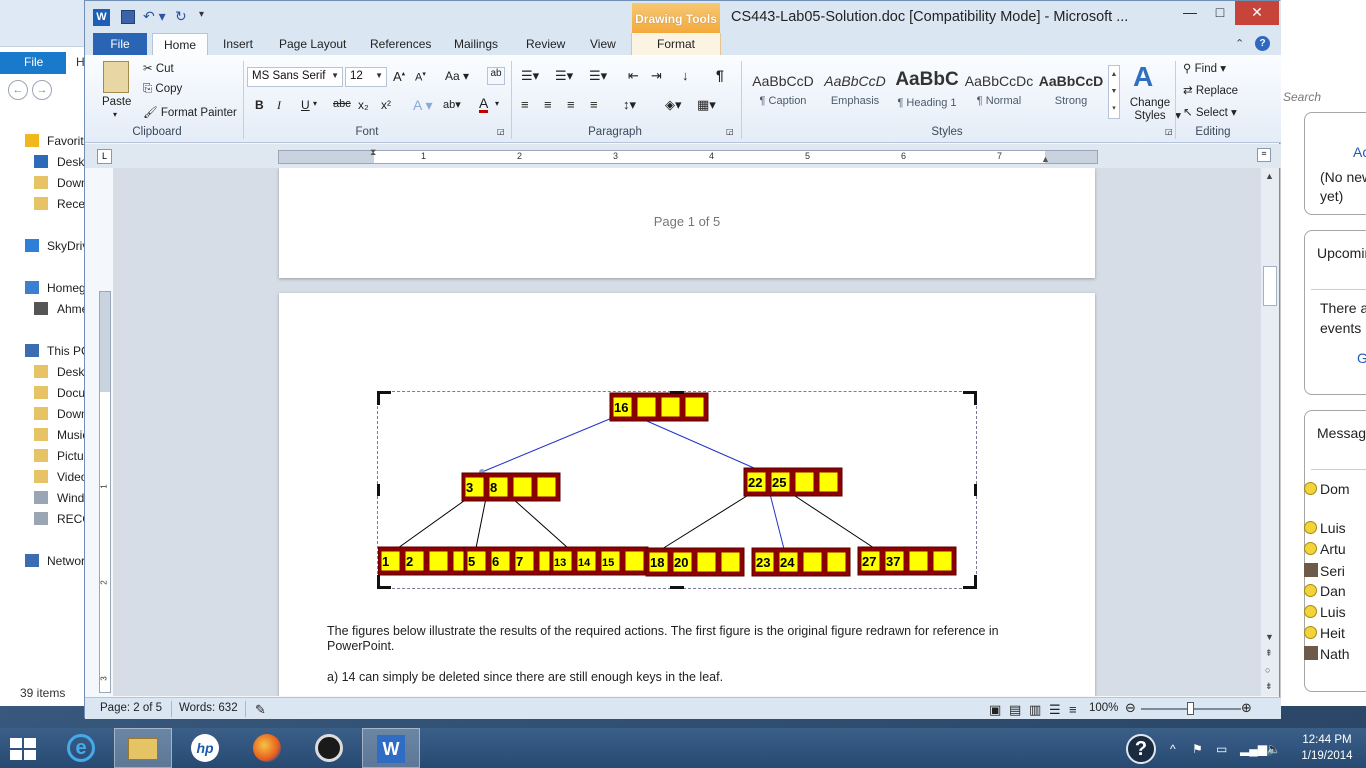 The height and width of the screenshot is (768, 1366). What do you see at coordinates (420, 77) in the screenshot?
I see `shrink-font-button: A▾` at bounding box center [420, 77].